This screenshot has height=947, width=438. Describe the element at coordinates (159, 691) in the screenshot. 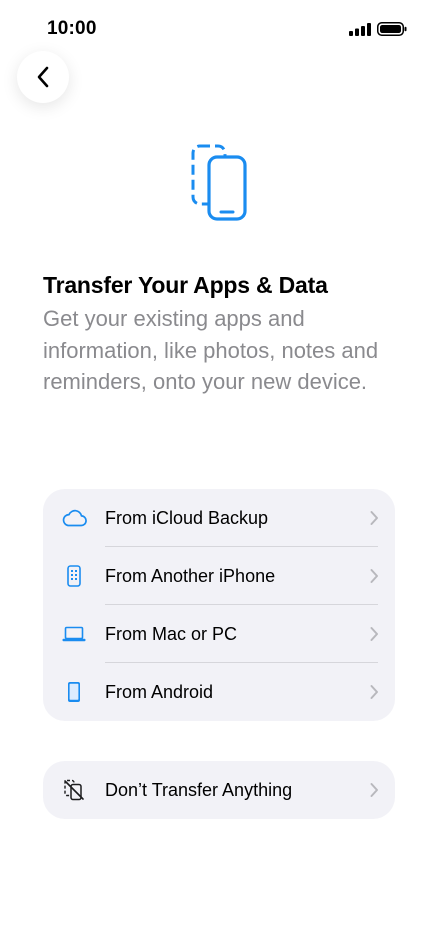

I see `option-label: From Android` at that location.